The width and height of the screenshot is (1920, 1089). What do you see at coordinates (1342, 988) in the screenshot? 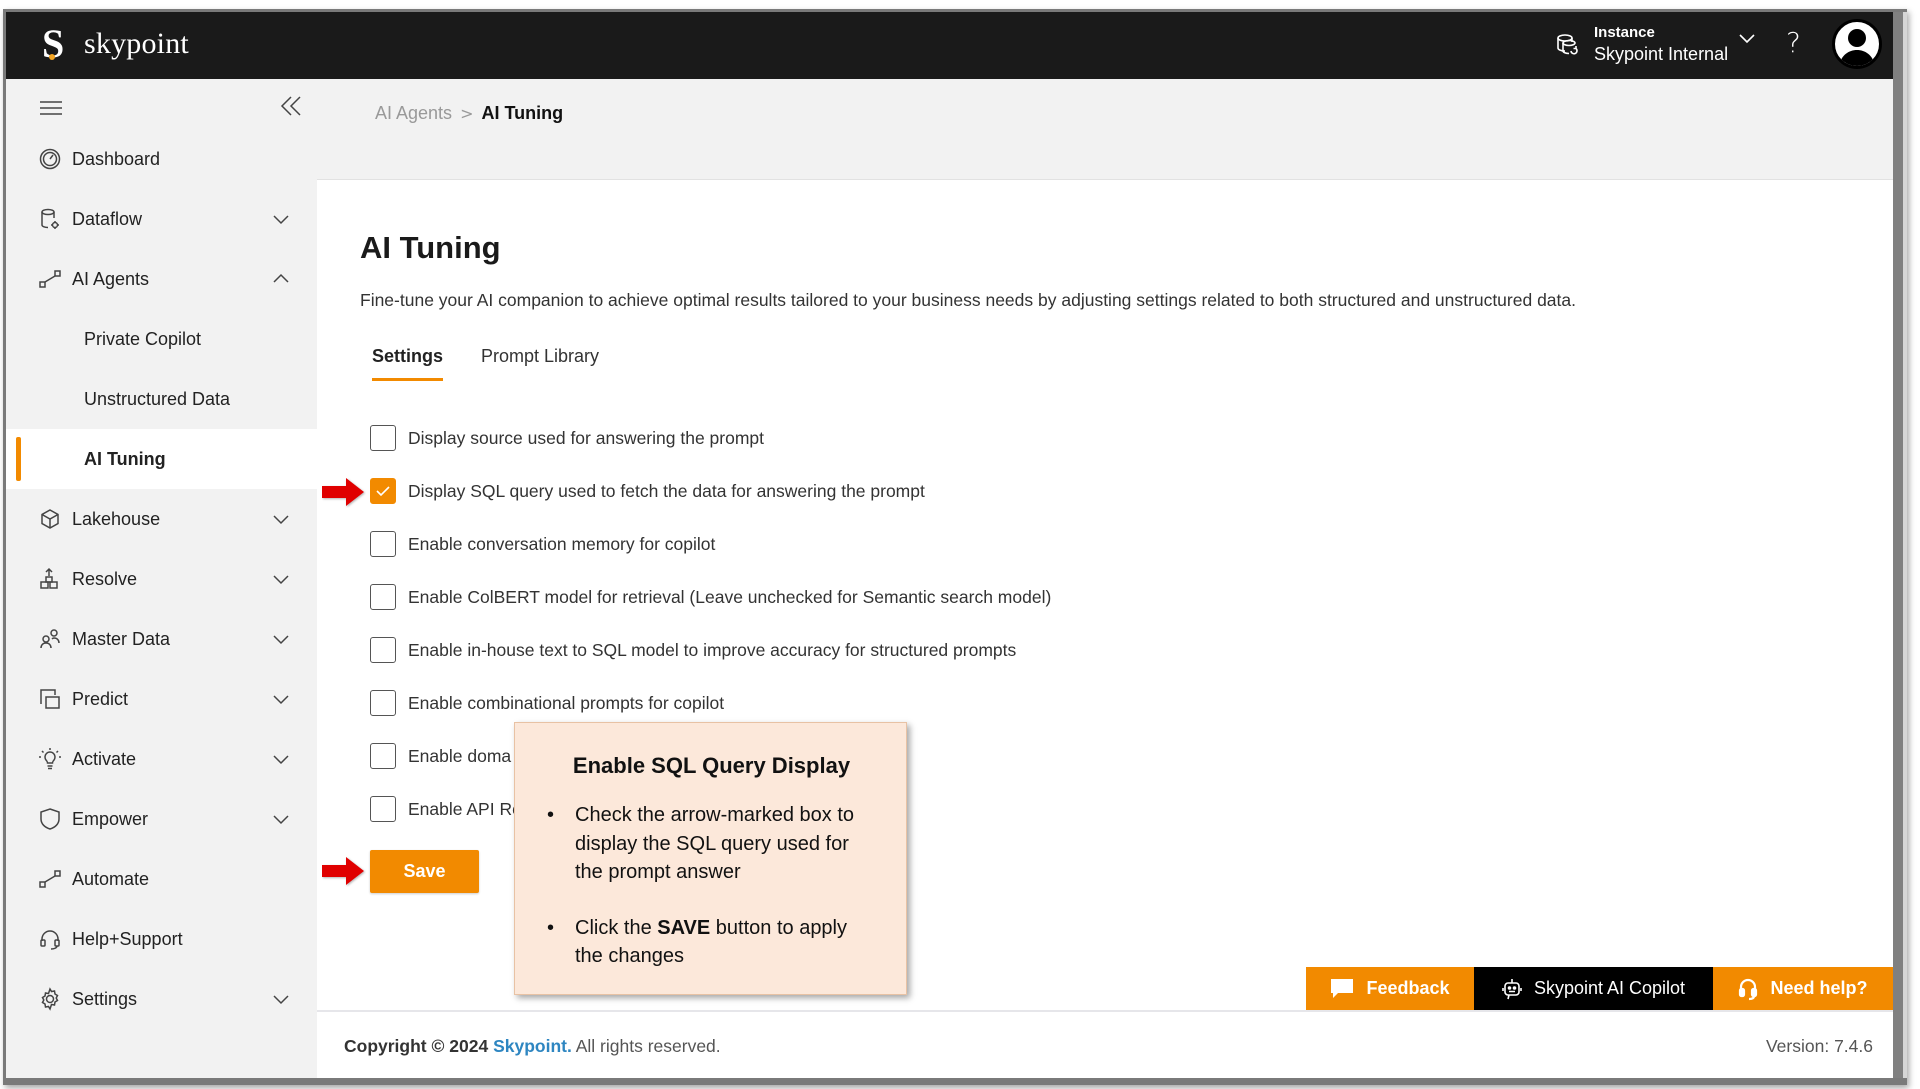
I see `chat-bubble-icon` at bounding box center [1342, 988].